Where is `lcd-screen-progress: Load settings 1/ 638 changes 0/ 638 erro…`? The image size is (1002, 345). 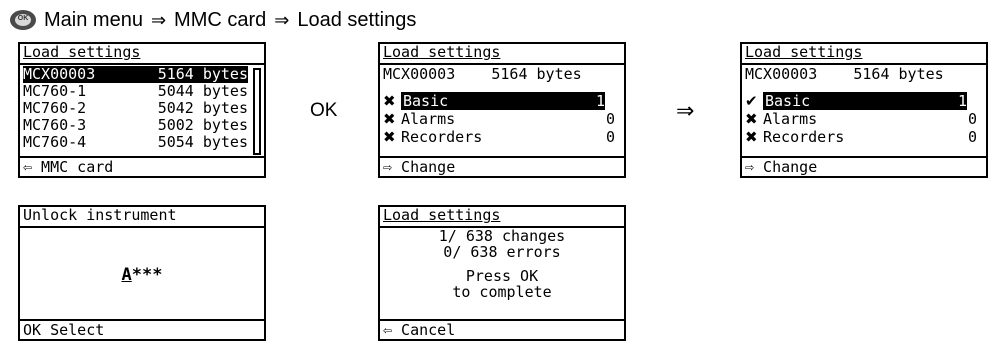 lcd-screen-progress: Load settings 1/ 638 changes 0/ 638 erro… is located at coordinates (502, 273).